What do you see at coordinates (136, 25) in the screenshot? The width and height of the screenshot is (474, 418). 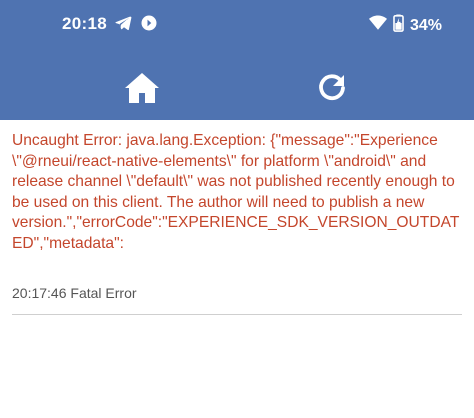 I see `status-left-icons` at bounding box center [136, 25].